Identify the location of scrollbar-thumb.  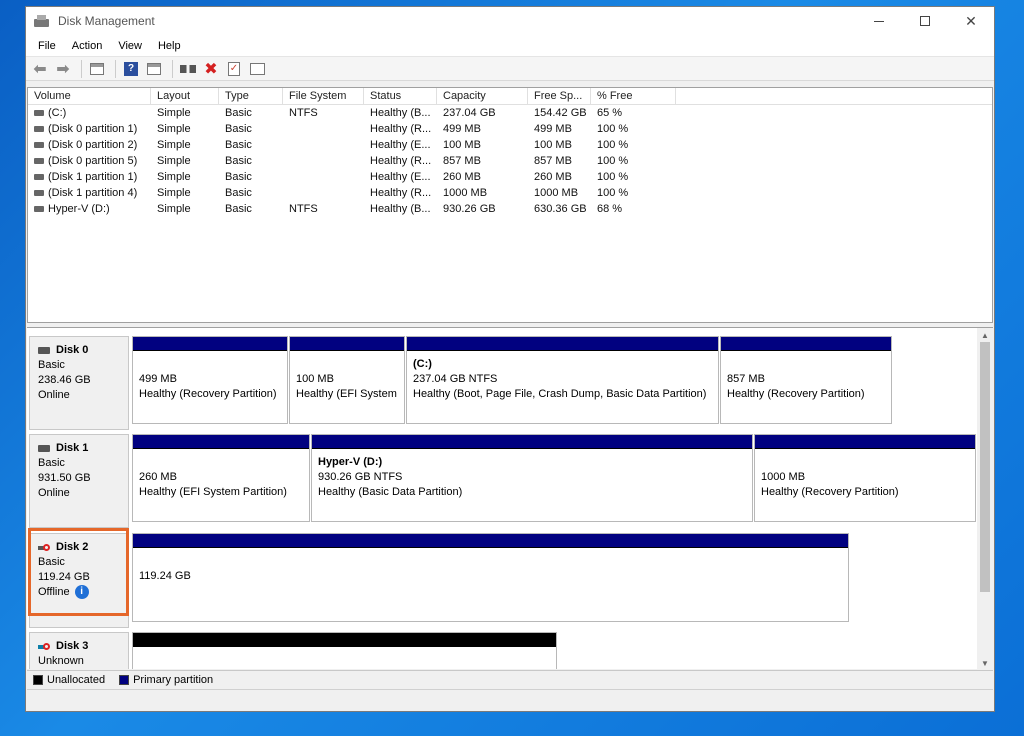
(985, 467).